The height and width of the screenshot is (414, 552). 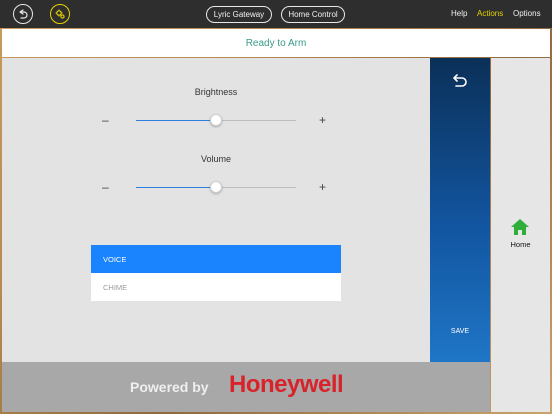 What do you see at coordinates (105, 120) in the screenshot?
I see `brightness-minus-button: –` at bounding box center [105, 120].